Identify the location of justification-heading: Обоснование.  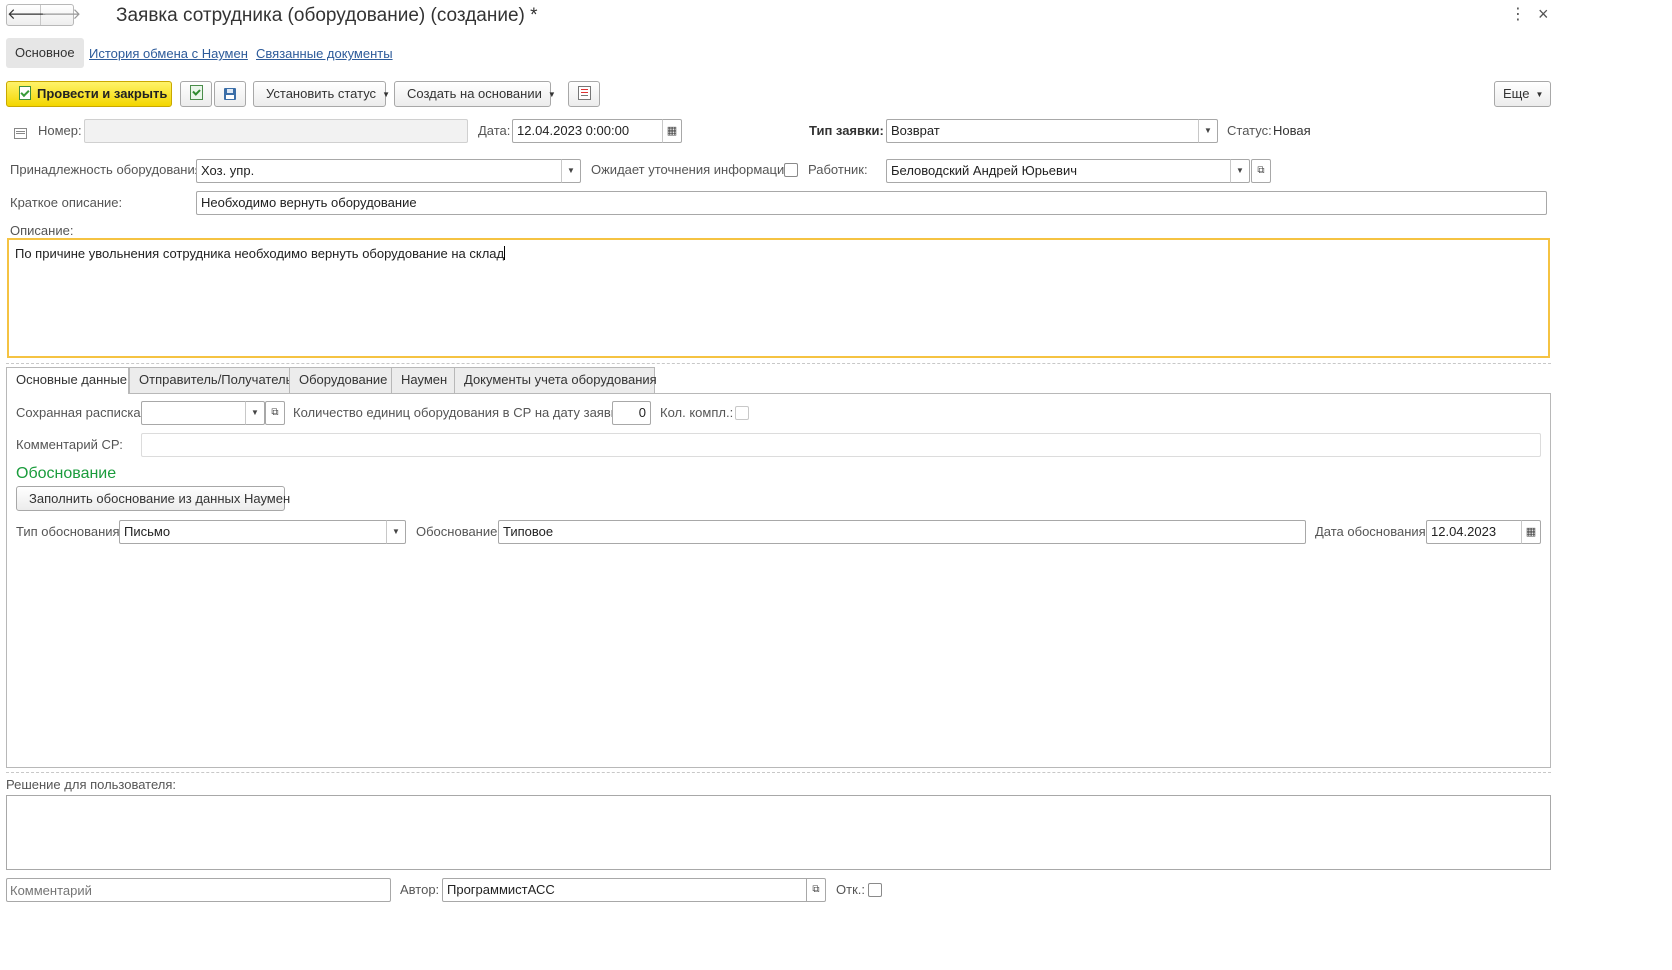
(66, 473).